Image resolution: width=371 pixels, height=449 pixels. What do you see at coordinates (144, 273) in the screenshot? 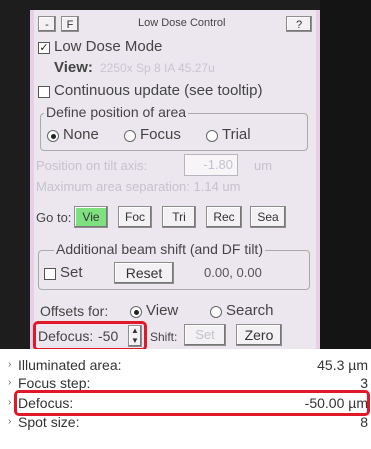
I see `beam-shift-reset-button: Reset` at bounding box center [144, 273].